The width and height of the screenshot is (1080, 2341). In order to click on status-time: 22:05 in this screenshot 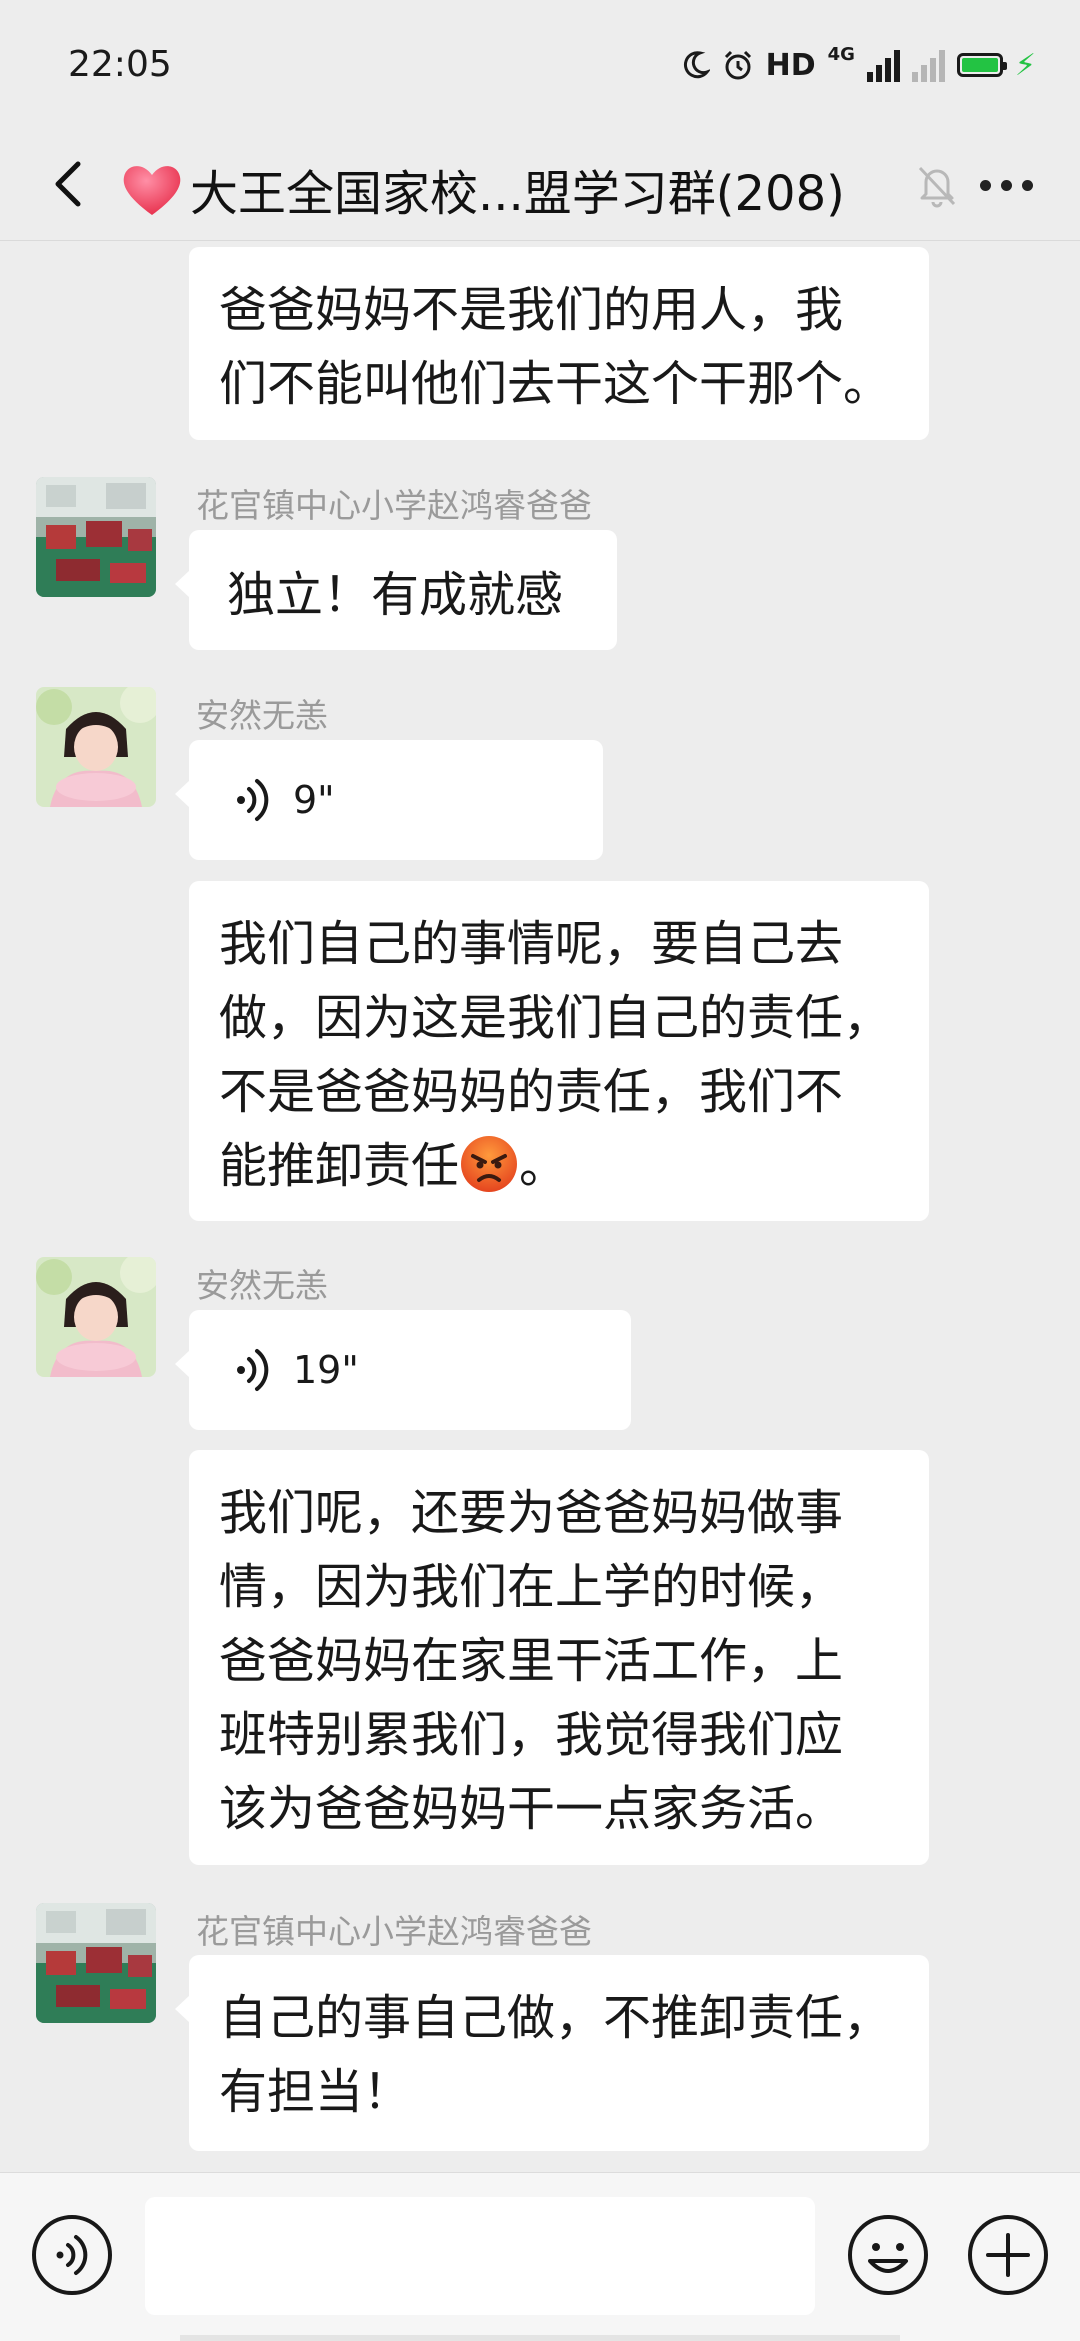, I will do `click(120, 64)`.